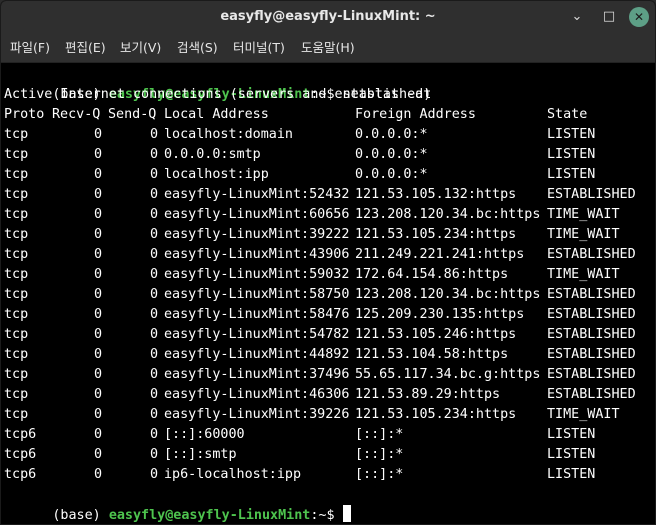 Image resolution: width=656 pixels, height=525 pixels. I want to click on cell-foreign-address: 121.53.105.246:https, so click(436, 334).